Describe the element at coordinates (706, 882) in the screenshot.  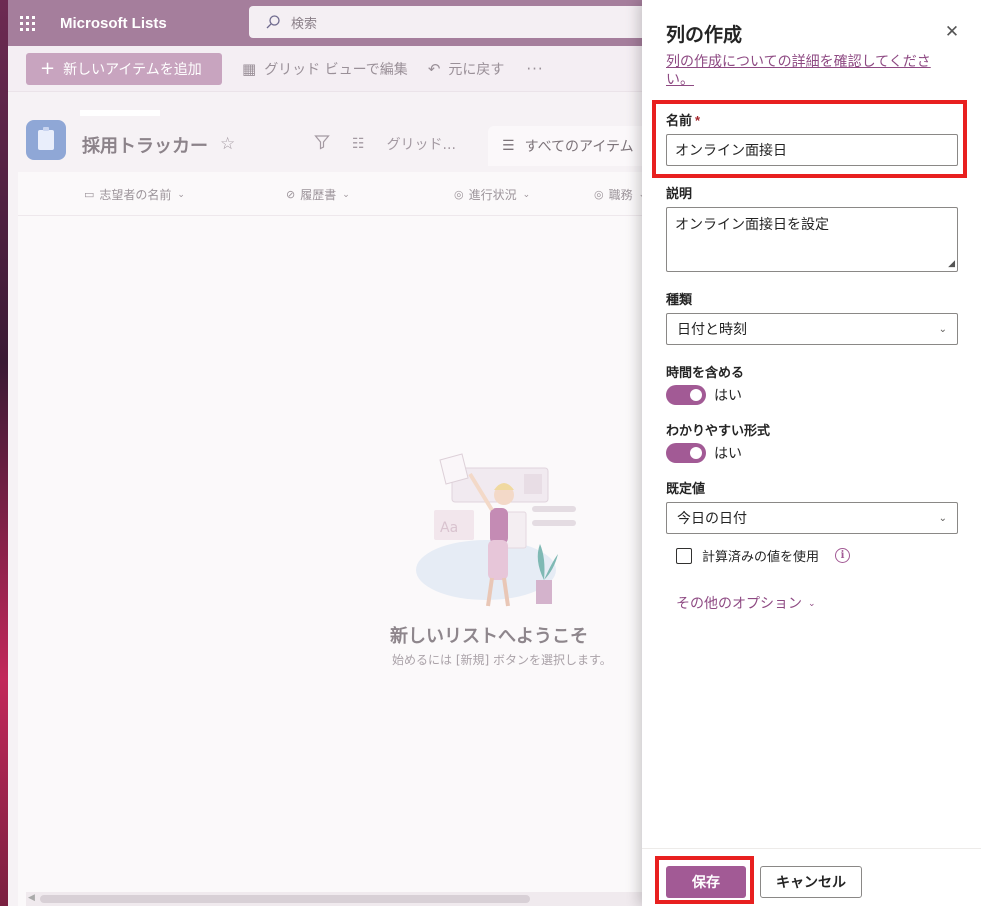
I see `save-button: 保存` at that location.